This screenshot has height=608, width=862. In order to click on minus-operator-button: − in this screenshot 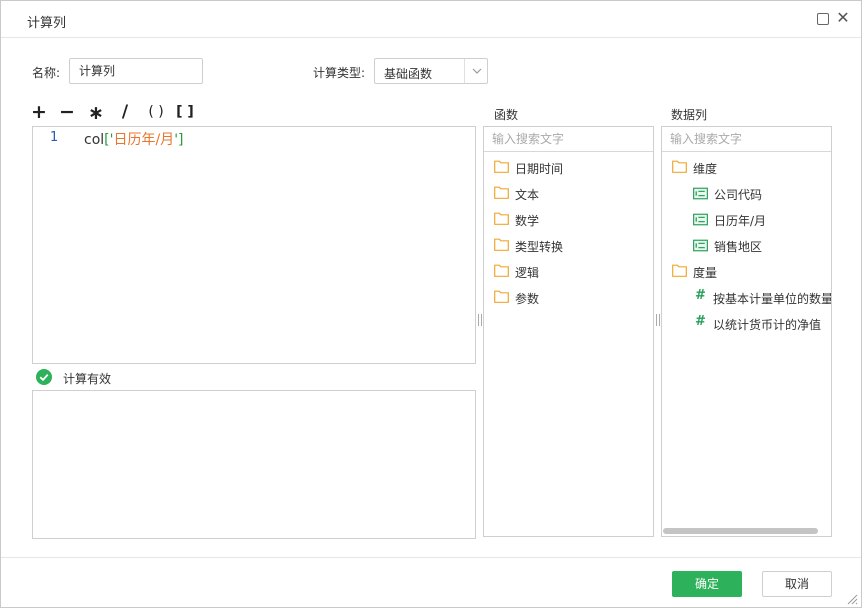, I will do `click(67, 113)`.